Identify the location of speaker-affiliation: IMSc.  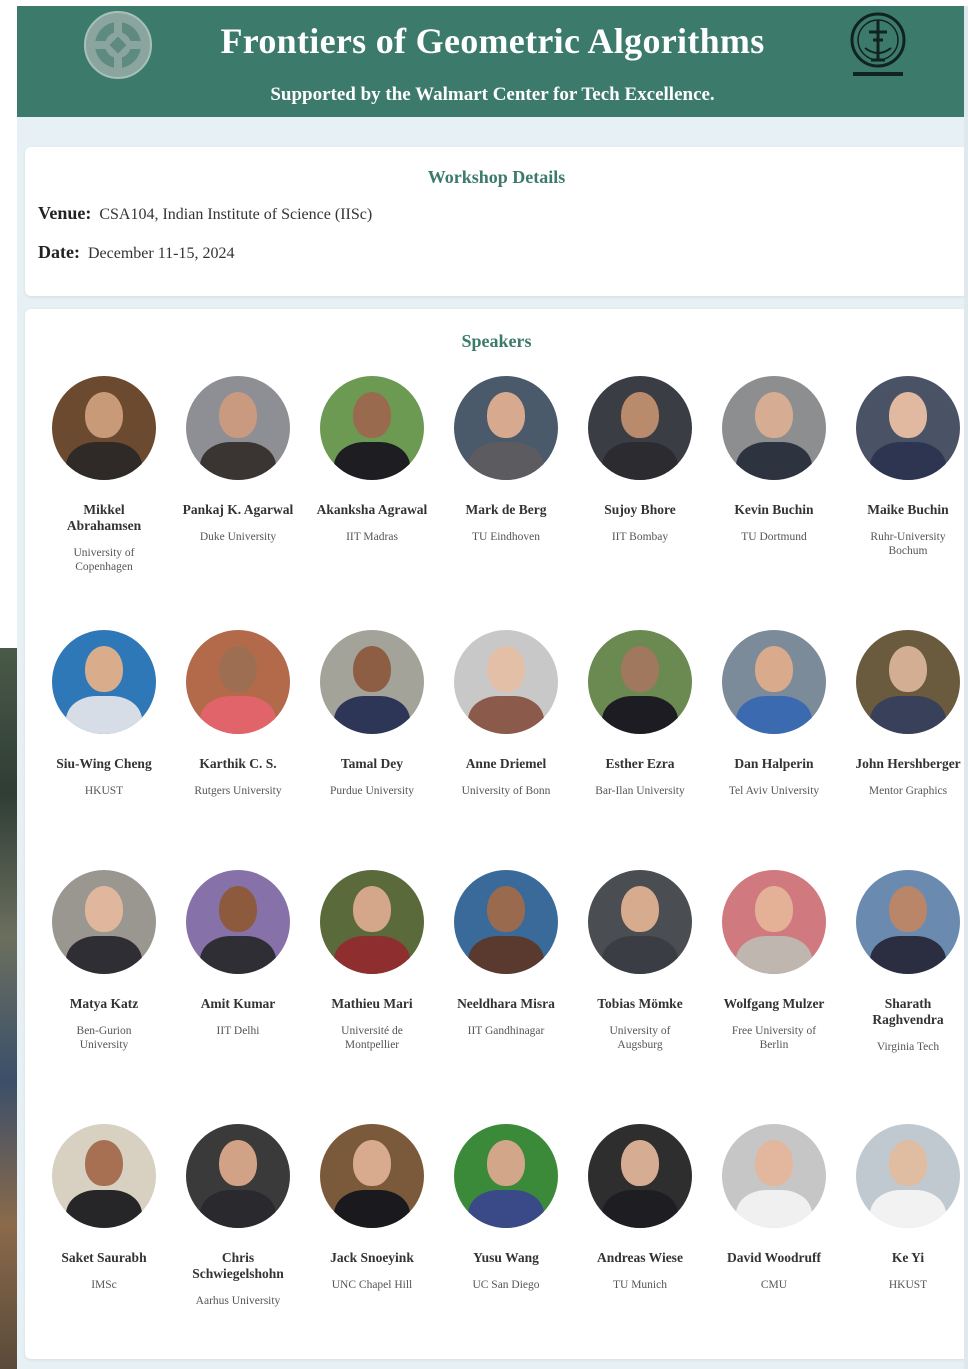
(104, 1285).